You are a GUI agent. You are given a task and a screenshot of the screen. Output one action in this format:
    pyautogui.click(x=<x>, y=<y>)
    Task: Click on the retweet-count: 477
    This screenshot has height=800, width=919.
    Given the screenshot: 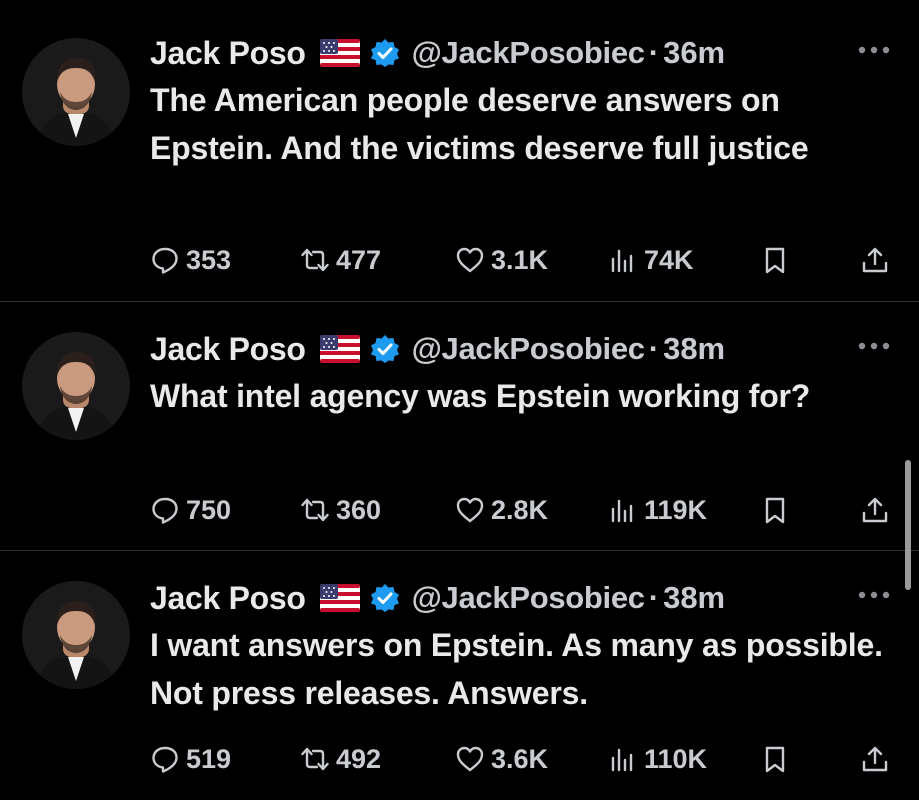 What is the action you would take?
    pyautogui.click(x=359, y=259)
    